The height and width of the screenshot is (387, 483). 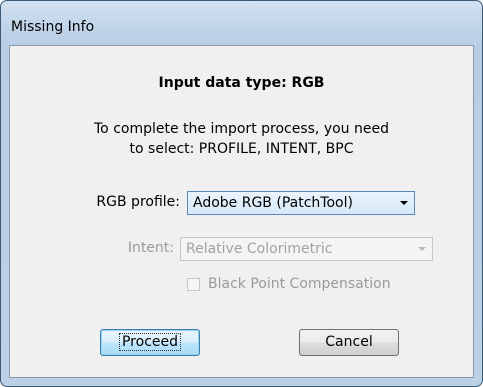 What do you see at coordinates (150, 248) in the screenshot?
I see `intent-label: Intent:` at bounding box center [150, 248].